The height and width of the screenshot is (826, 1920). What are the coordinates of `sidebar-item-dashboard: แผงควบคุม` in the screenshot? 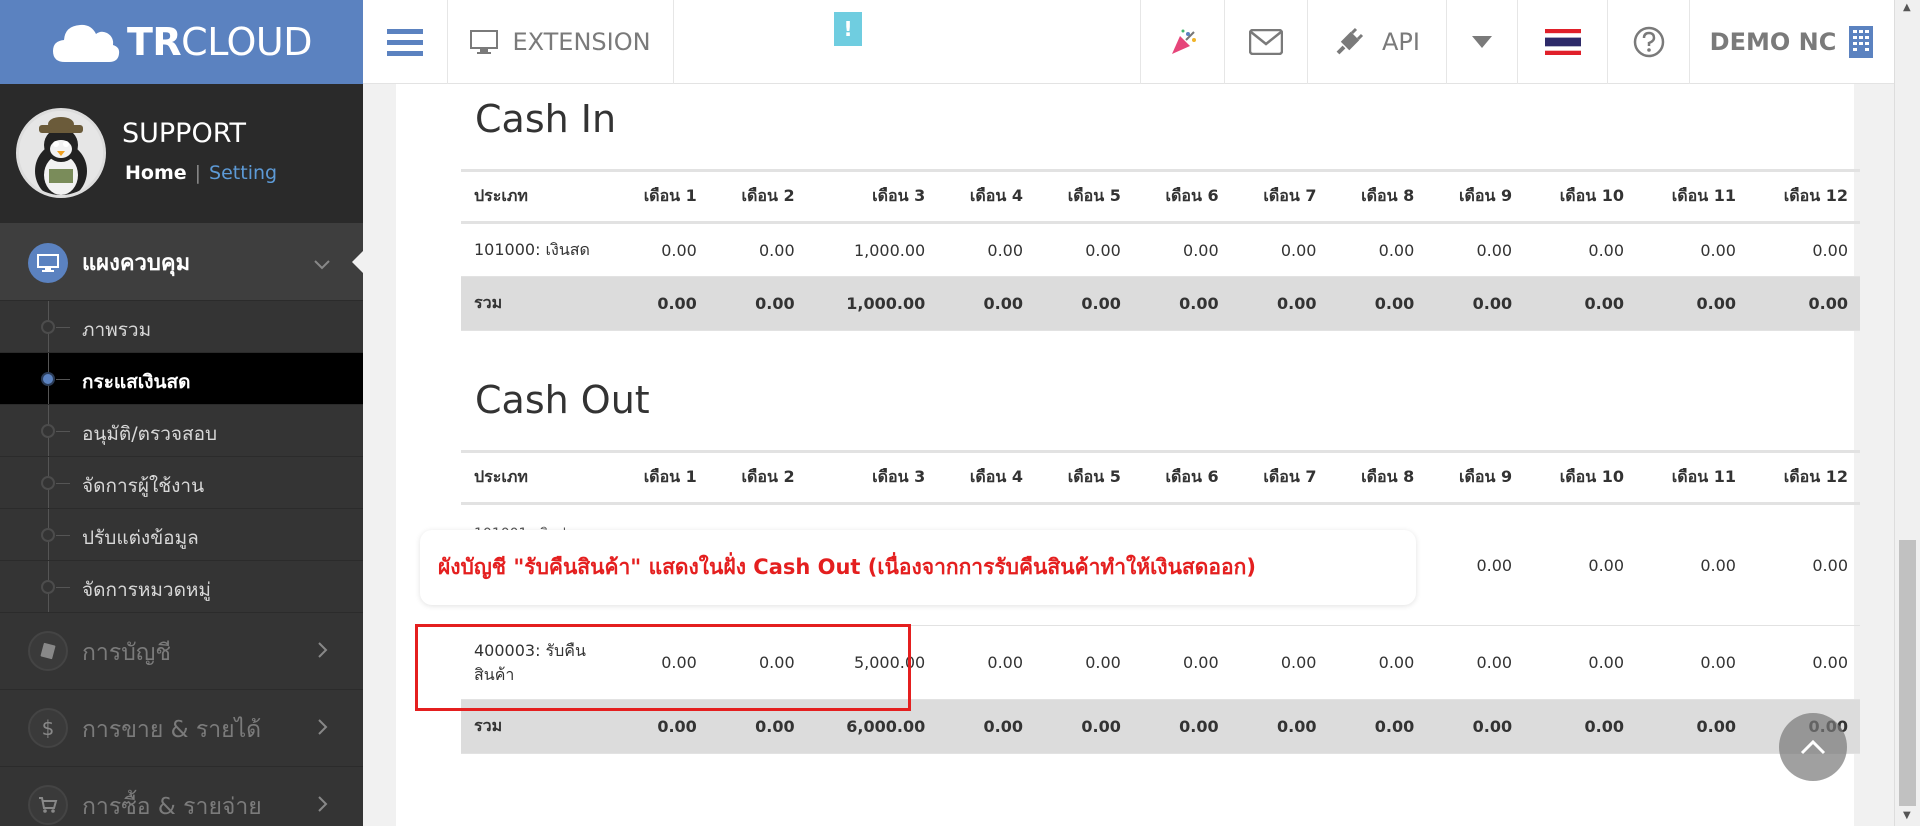 It's located at (181, 261).